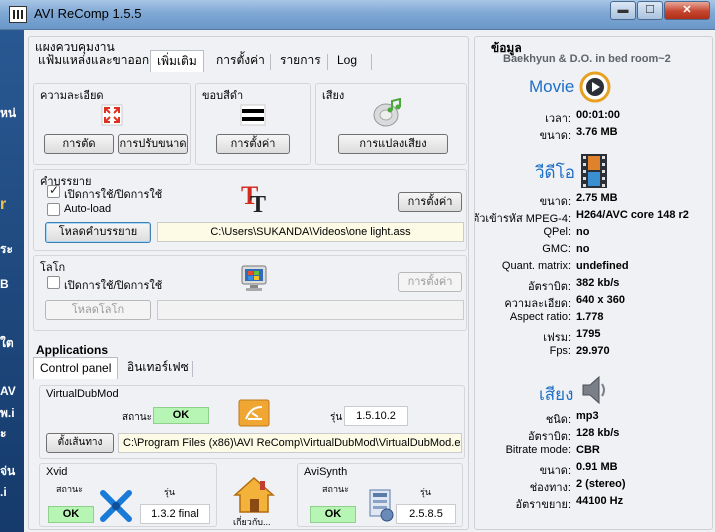 The image size is (715, 532). What do you see at coordinates (137, 417) in the screenshot?
I see `vdm-status-label: สถานะ` at bounding box center [137, 417].